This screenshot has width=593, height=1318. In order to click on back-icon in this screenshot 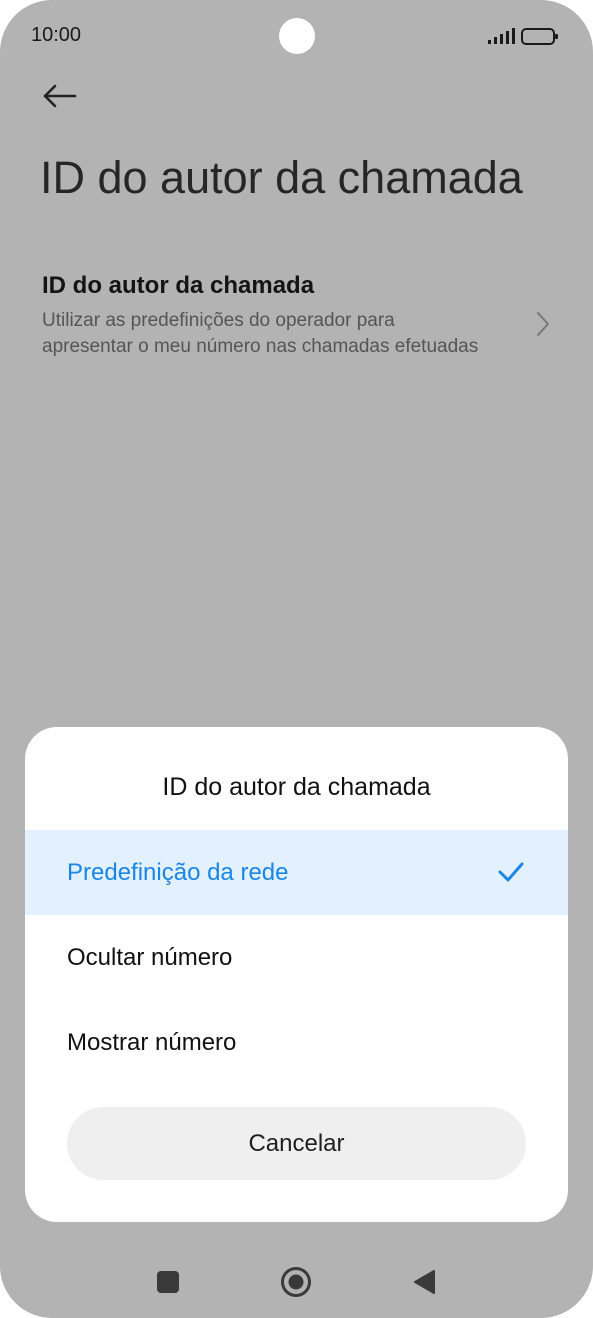, I will do `click(424, 1282)`.